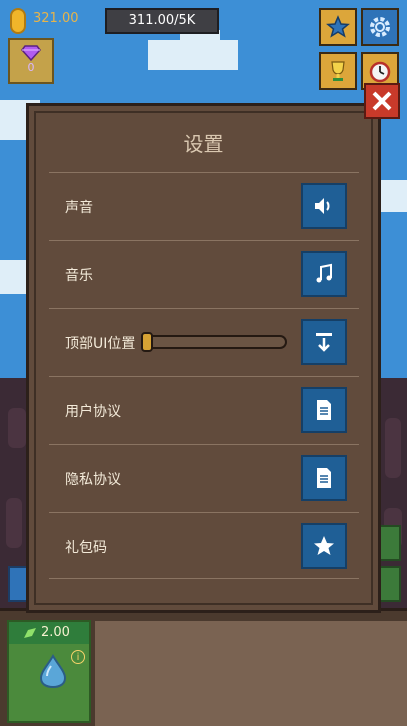 The height and width of the screenshot is (726, 407). Describe the element at coordinates (55, 632) in the screenshot. I see `upgrade-card-value: 2.00` at that location.